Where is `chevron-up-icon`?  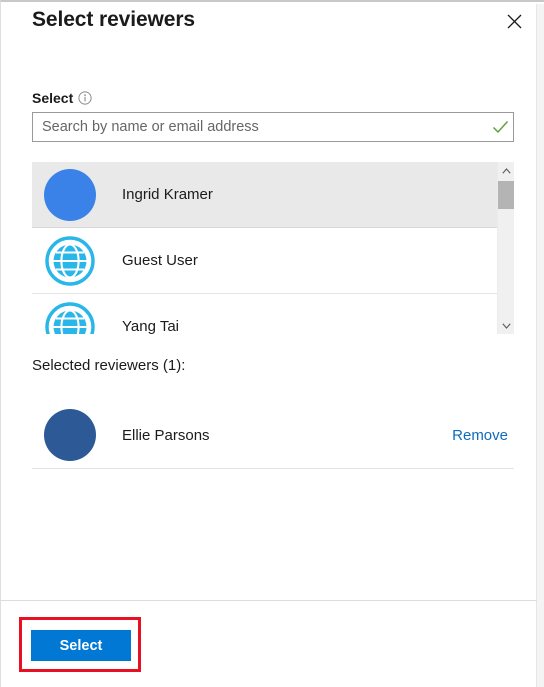
chevron-up-icon is located at coordinates (506, 170).